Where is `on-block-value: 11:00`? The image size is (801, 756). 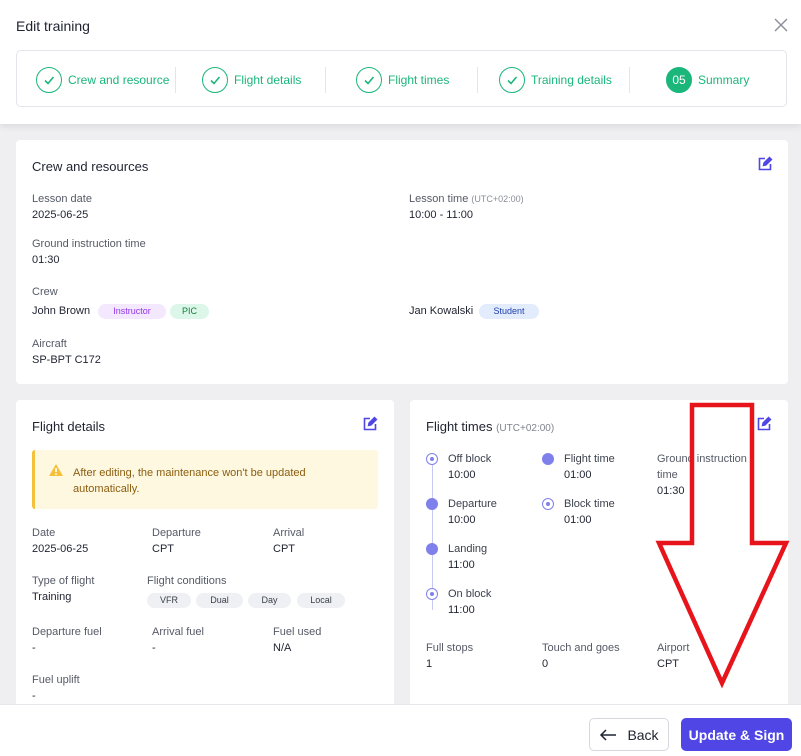 on-block-value: 11:00 is located at coordinates (461, 610).